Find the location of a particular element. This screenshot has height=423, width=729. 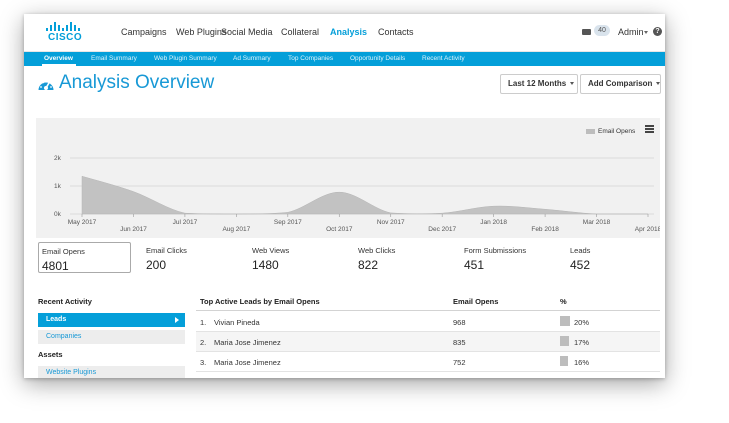

logo-text: CISCO is located at coordinates (65, 37).